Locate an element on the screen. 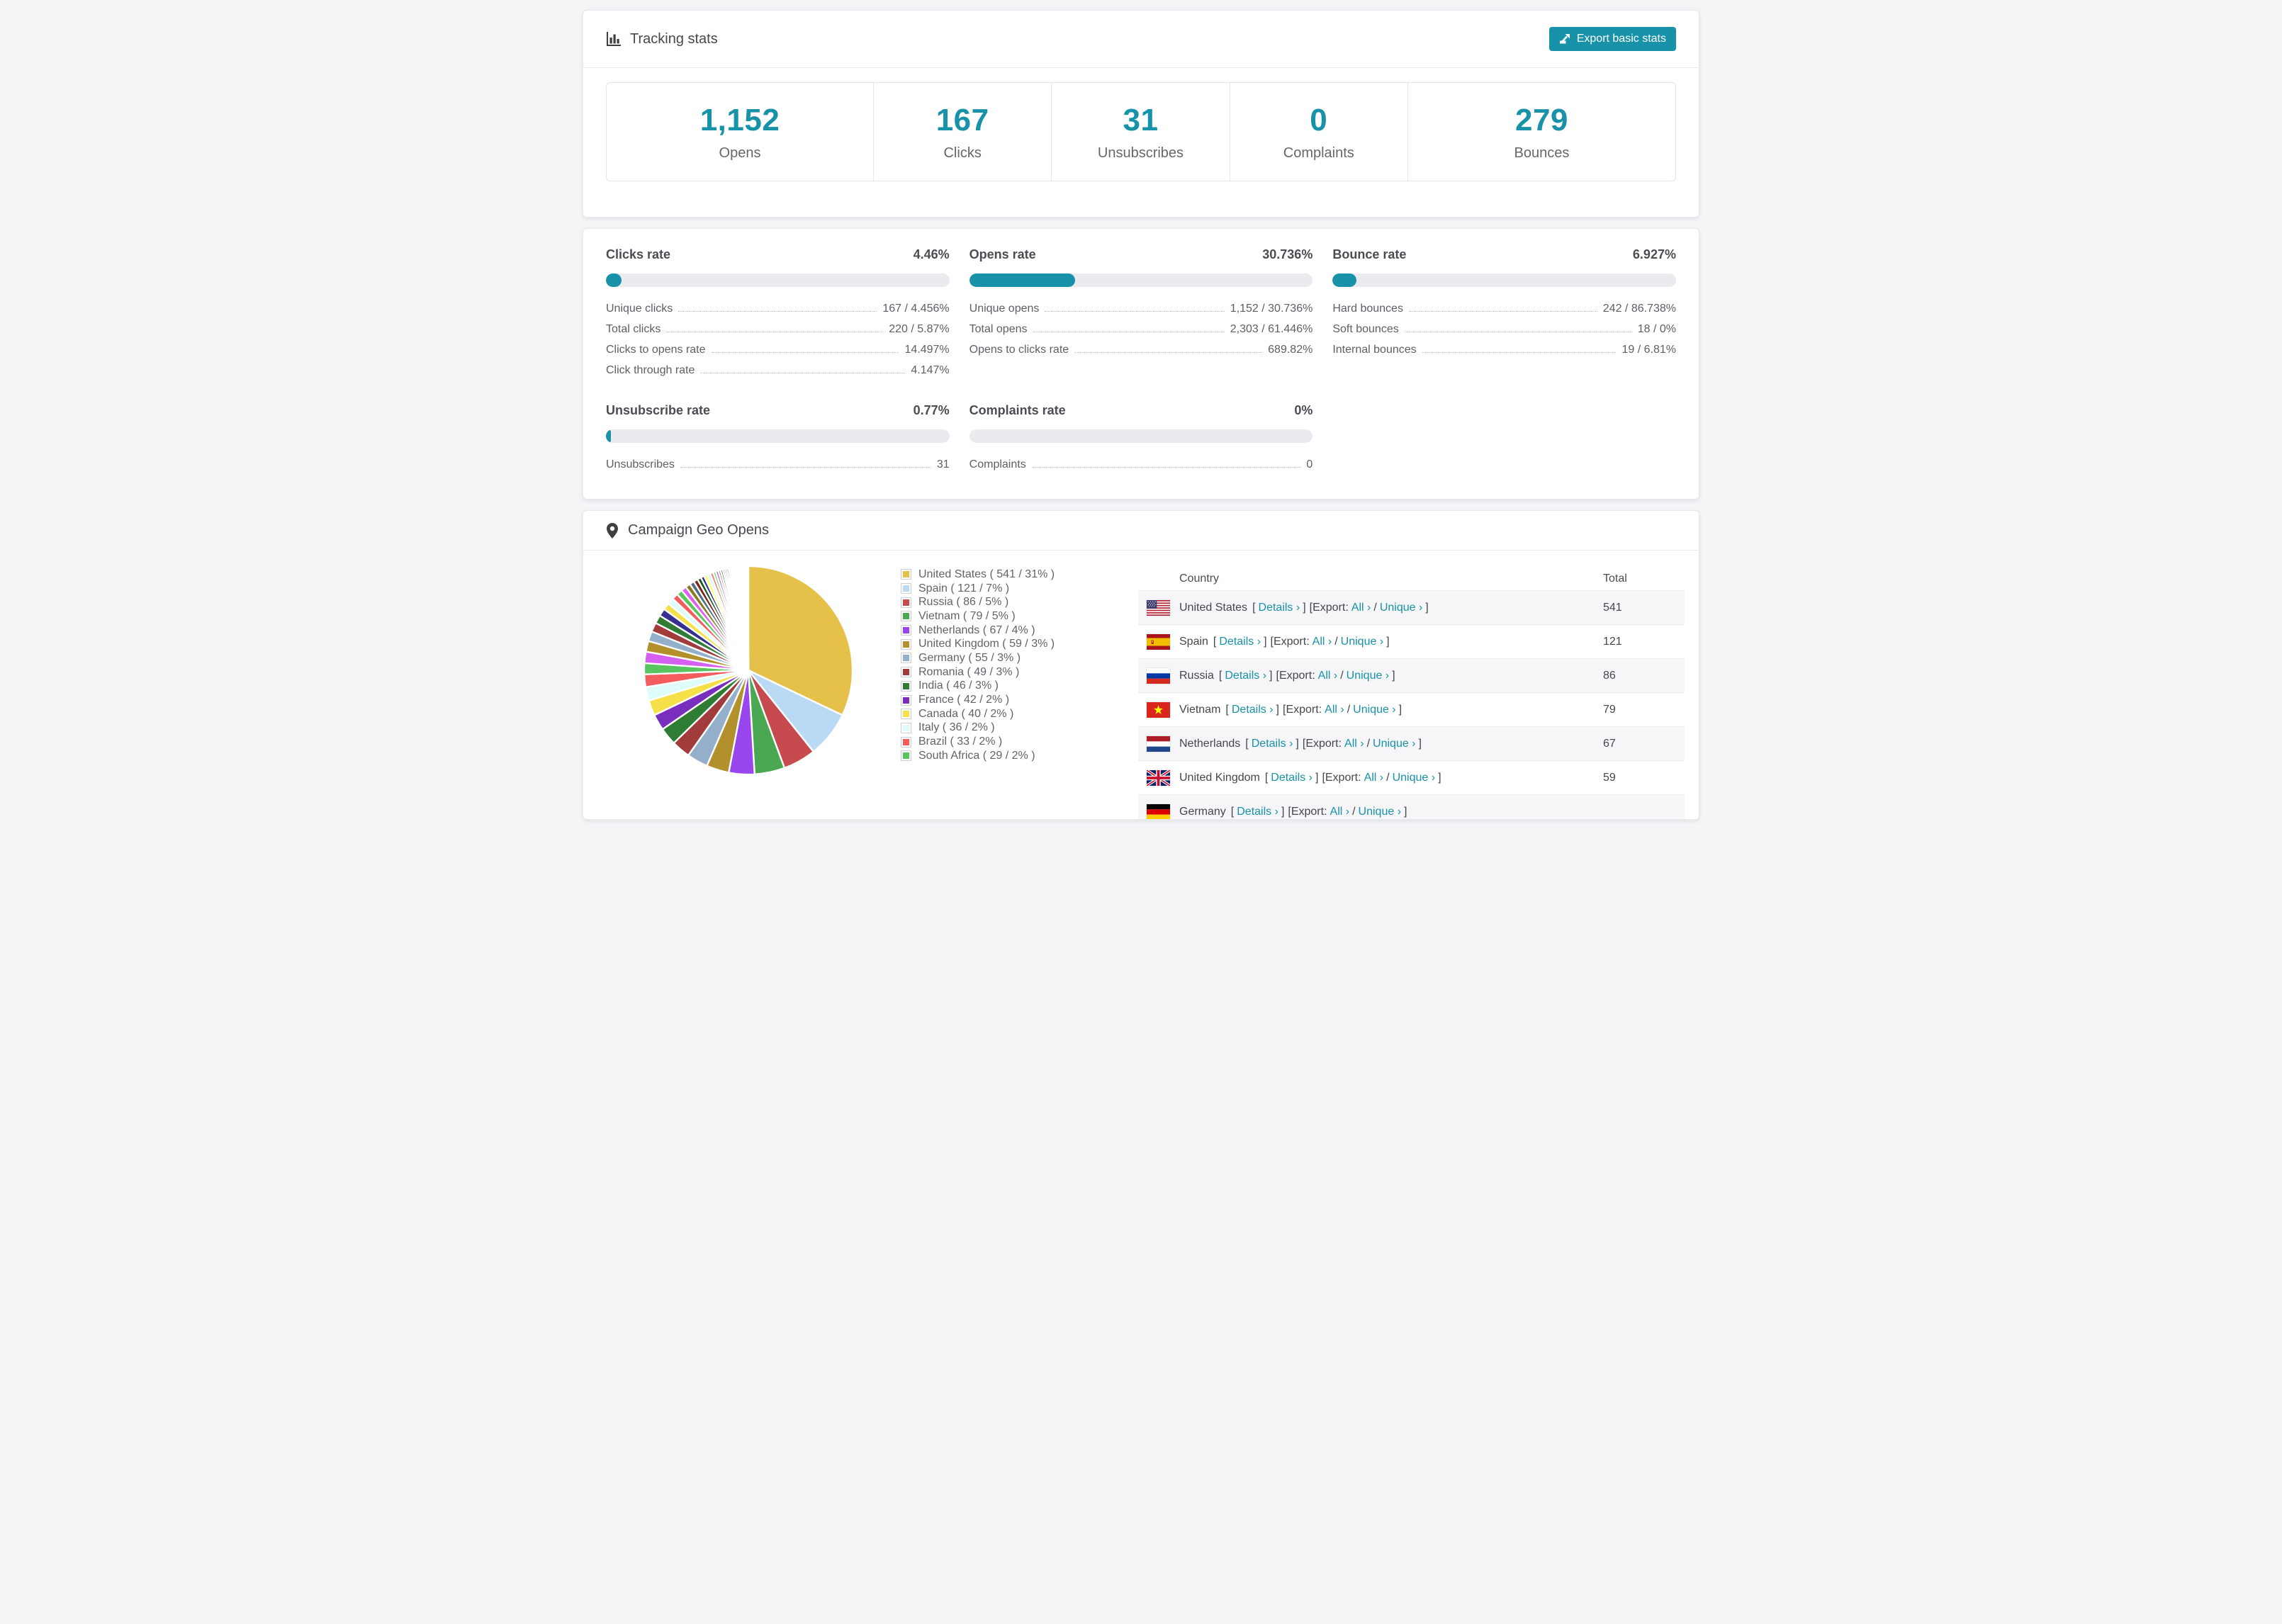 Image resolution: width=2282 pixels, height=1624 pixels. legend-item: France ( 42 / 2% ) is located at coordinates (1019, 700).